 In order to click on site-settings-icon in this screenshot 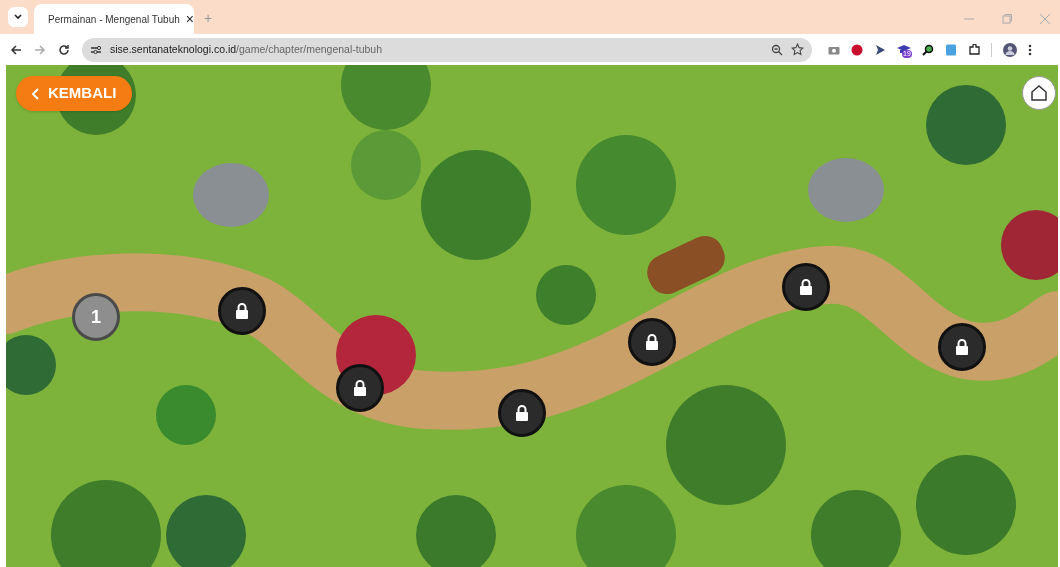, I will do `click(96, 49)`.